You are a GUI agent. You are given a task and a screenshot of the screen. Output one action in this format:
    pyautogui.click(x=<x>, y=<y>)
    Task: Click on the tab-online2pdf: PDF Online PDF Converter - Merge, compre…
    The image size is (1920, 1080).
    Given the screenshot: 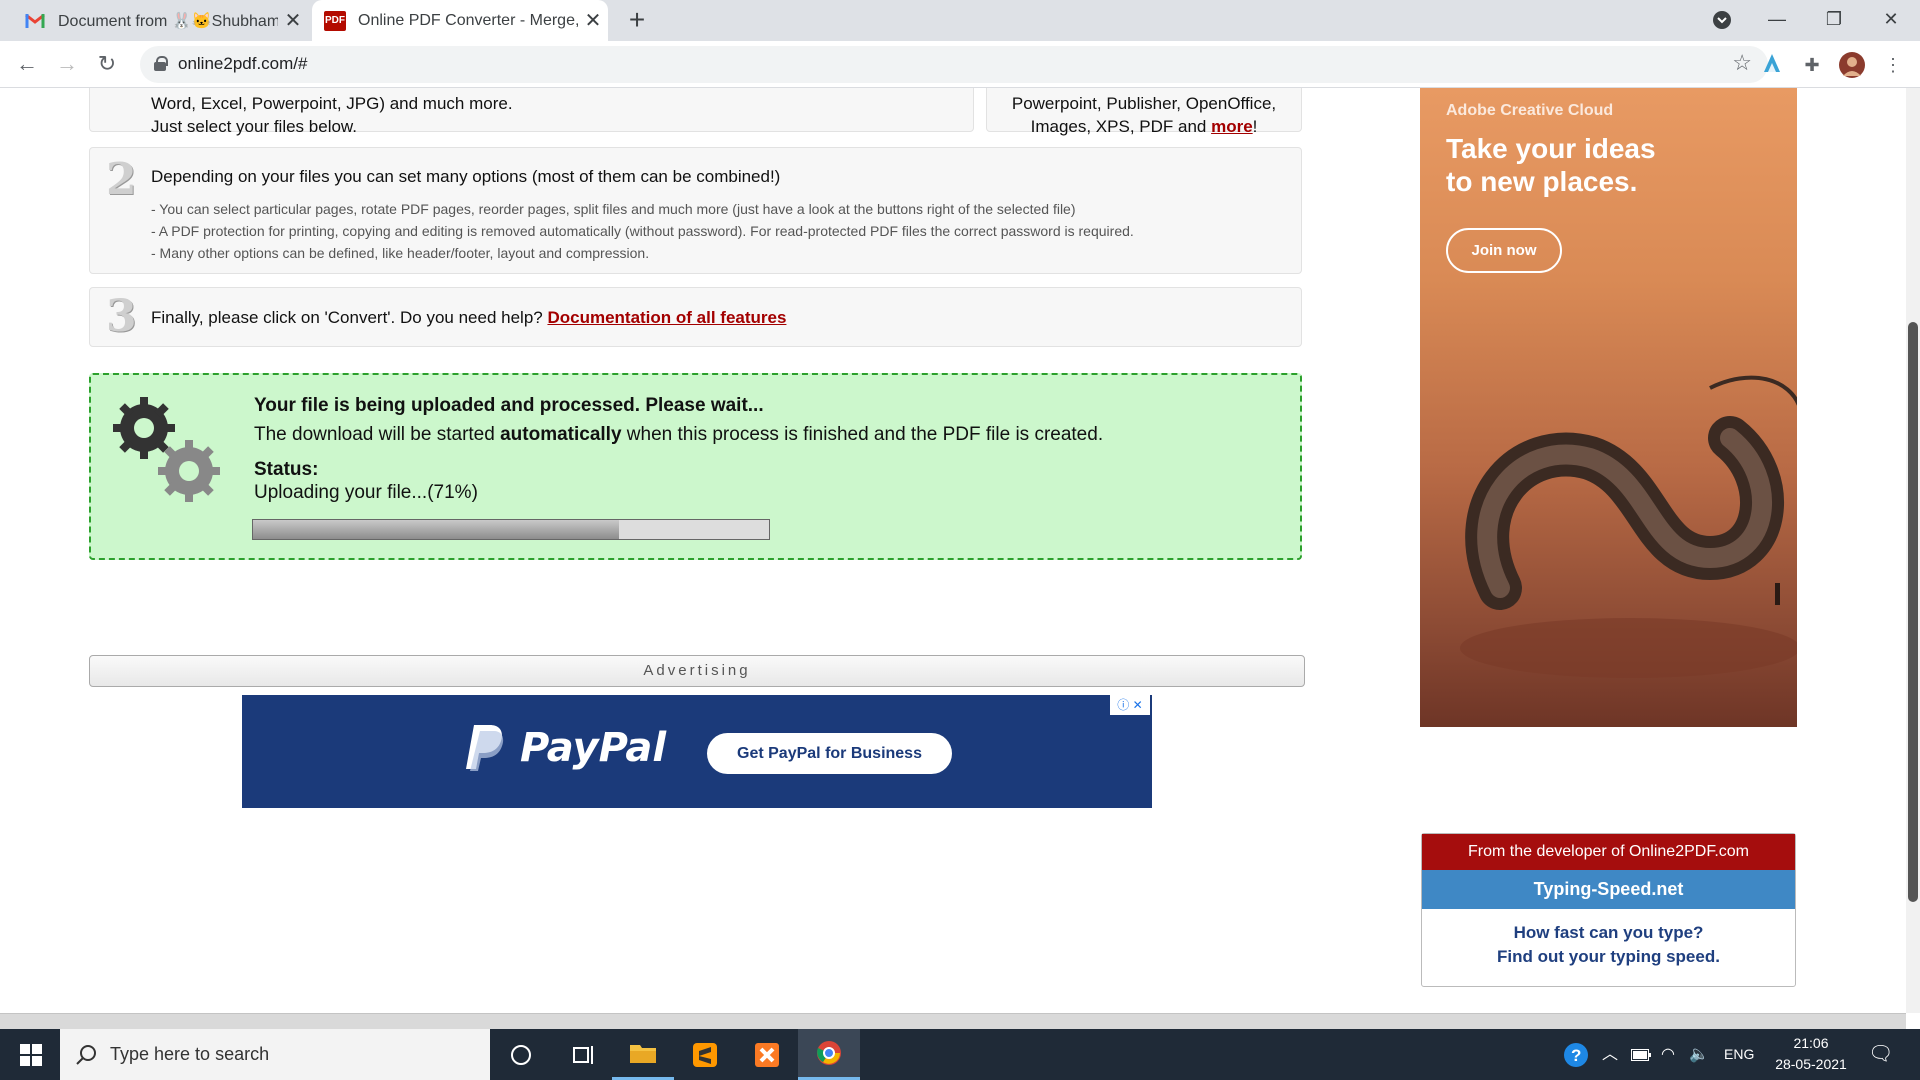 What is the action you would take?
    pyautogui.click(x=460, y=20)
    